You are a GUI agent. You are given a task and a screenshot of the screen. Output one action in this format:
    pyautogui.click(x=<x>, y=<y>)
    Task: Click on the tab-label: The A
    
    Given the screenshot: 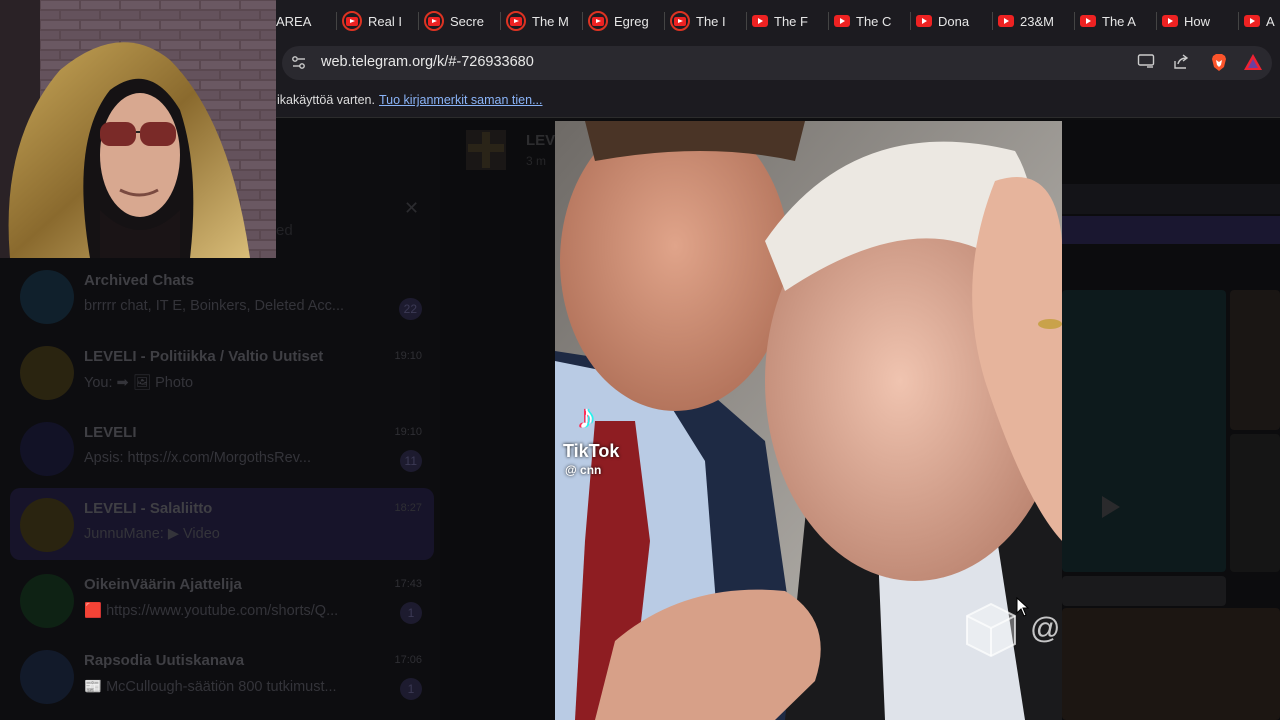 What is the action you would take?
    pyautogui.click(x=1119, y=21)
    